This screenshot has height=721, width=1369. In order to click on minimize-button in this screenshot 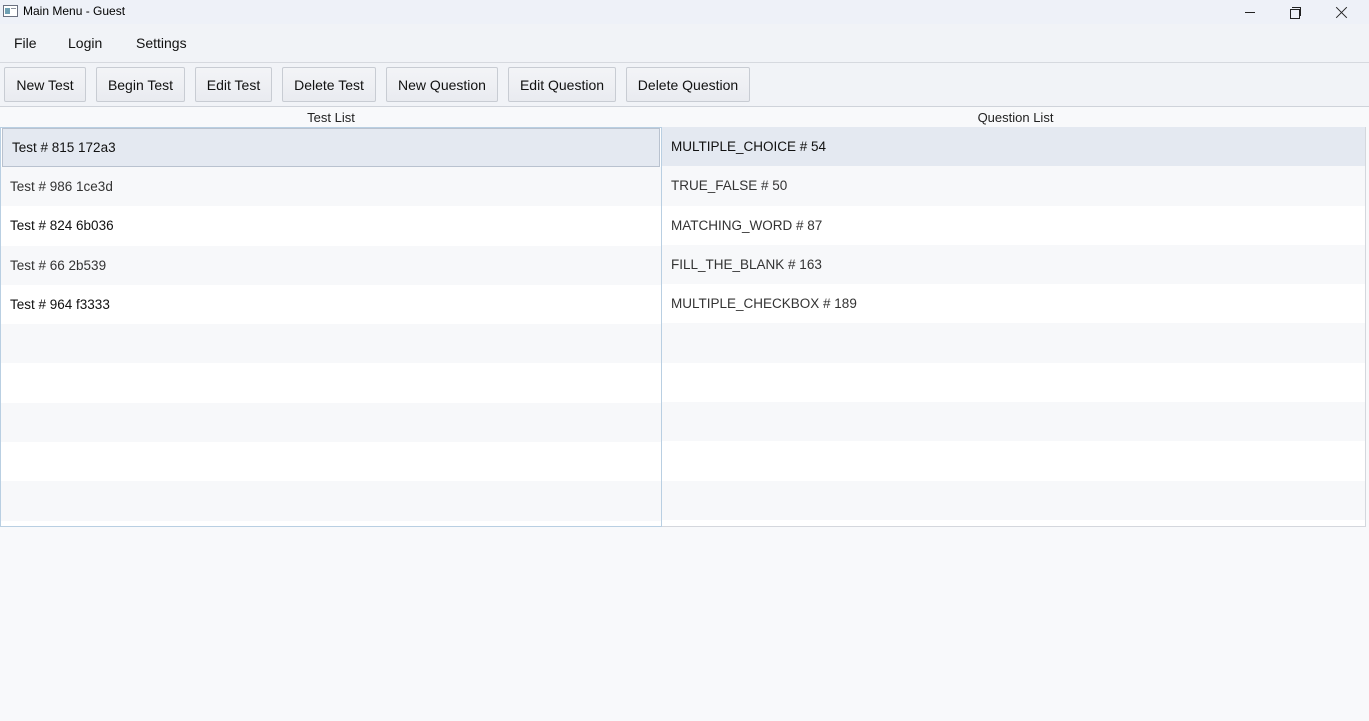, I will do `click(1250, 12)`.